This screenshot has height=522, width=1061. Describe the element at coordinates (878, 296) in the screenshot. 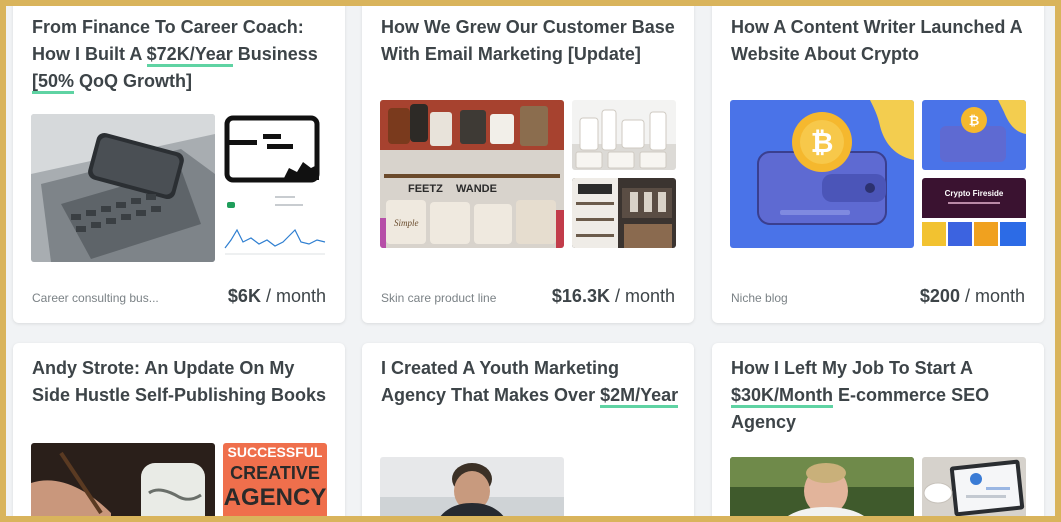

I see `card-meta: Niche blog $200 / month` at that location.